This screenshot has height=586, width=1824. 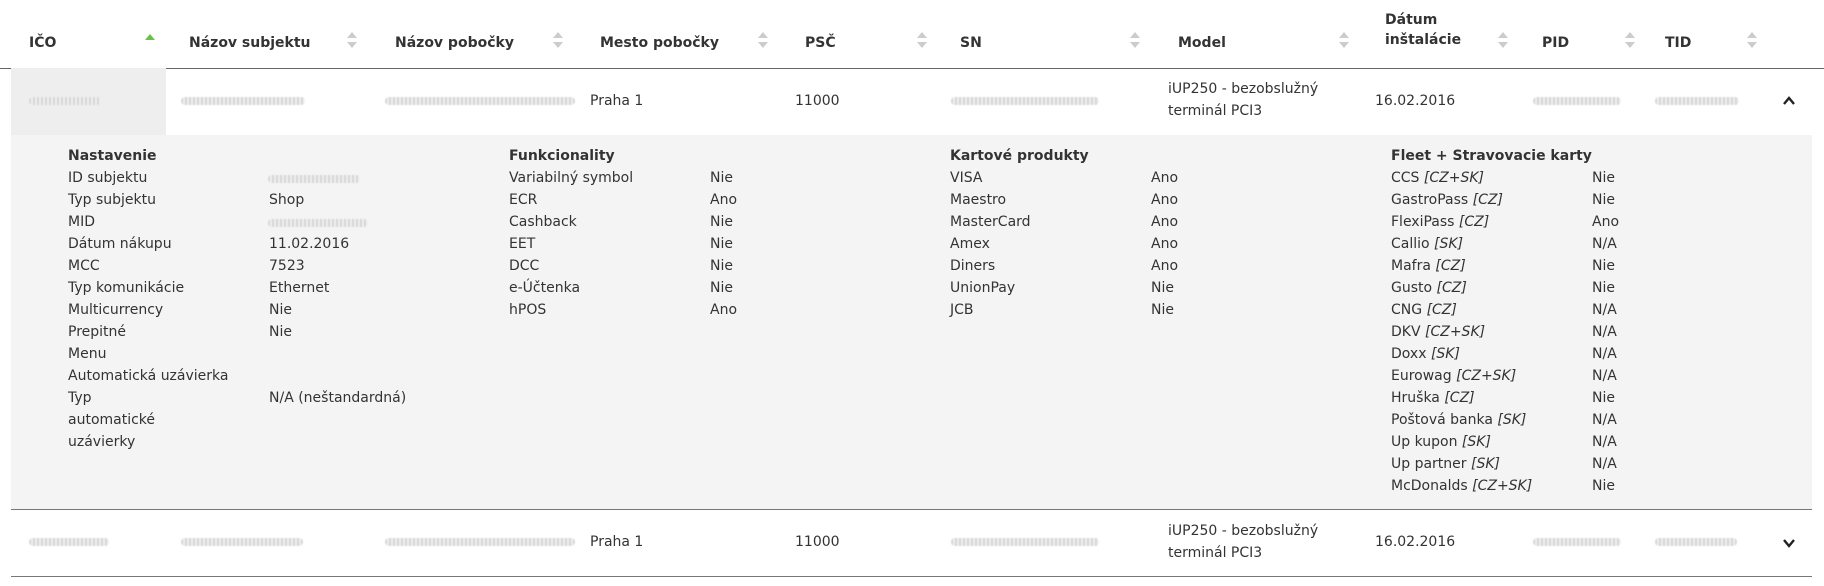 What do you see at coordinates (1064, 200) in the screenshot?
I see `detail-item: Maestro Ano` at bounding box center [1064, 200].